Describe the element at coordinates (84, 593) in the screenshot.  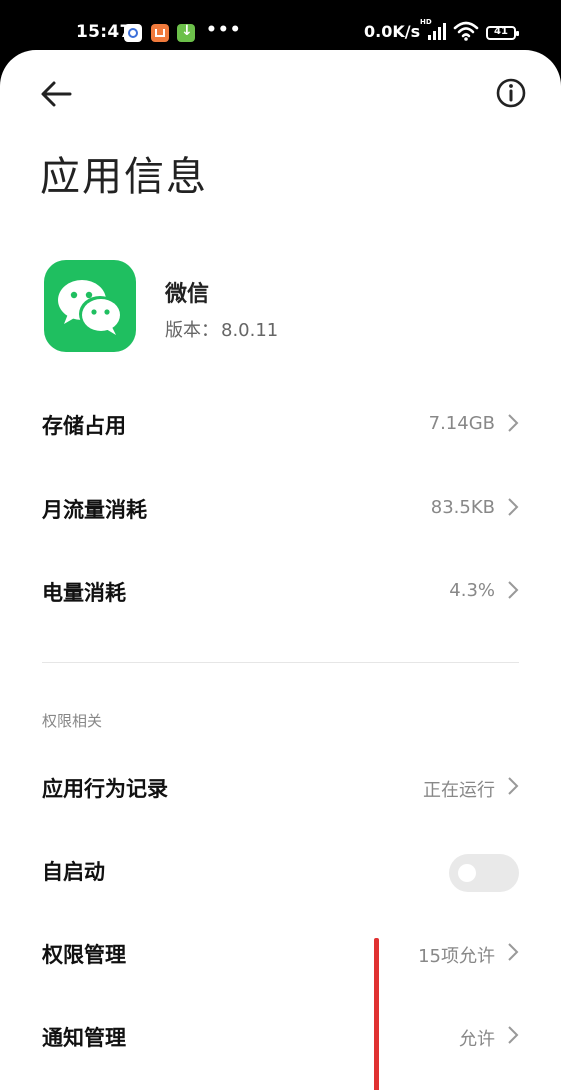
I see `row-label: 电量消耗` at that location.